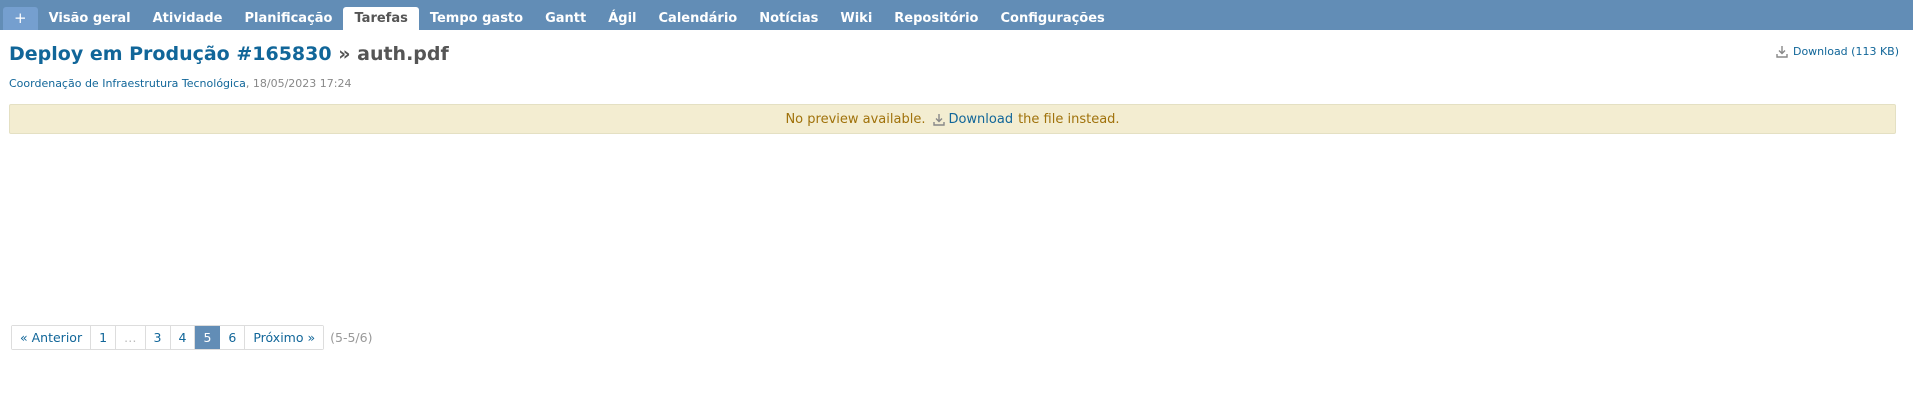 Image resolution: width=1913 pixels, height=404 pixels. Describe the element at coordinates (381, 18) in the screenshot. I see `tab-issues: Tarefas` at that location.